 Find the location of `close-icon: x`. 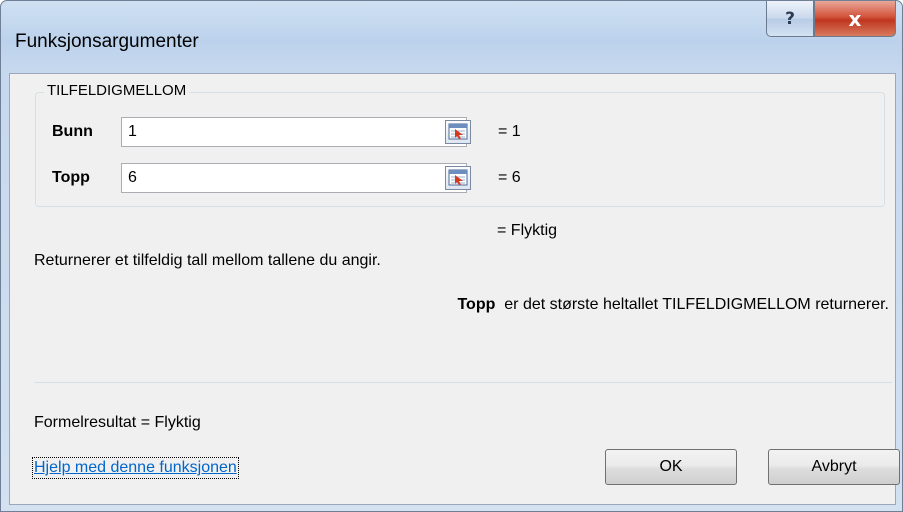

close-icon: x is located at coordinates (855, 18).